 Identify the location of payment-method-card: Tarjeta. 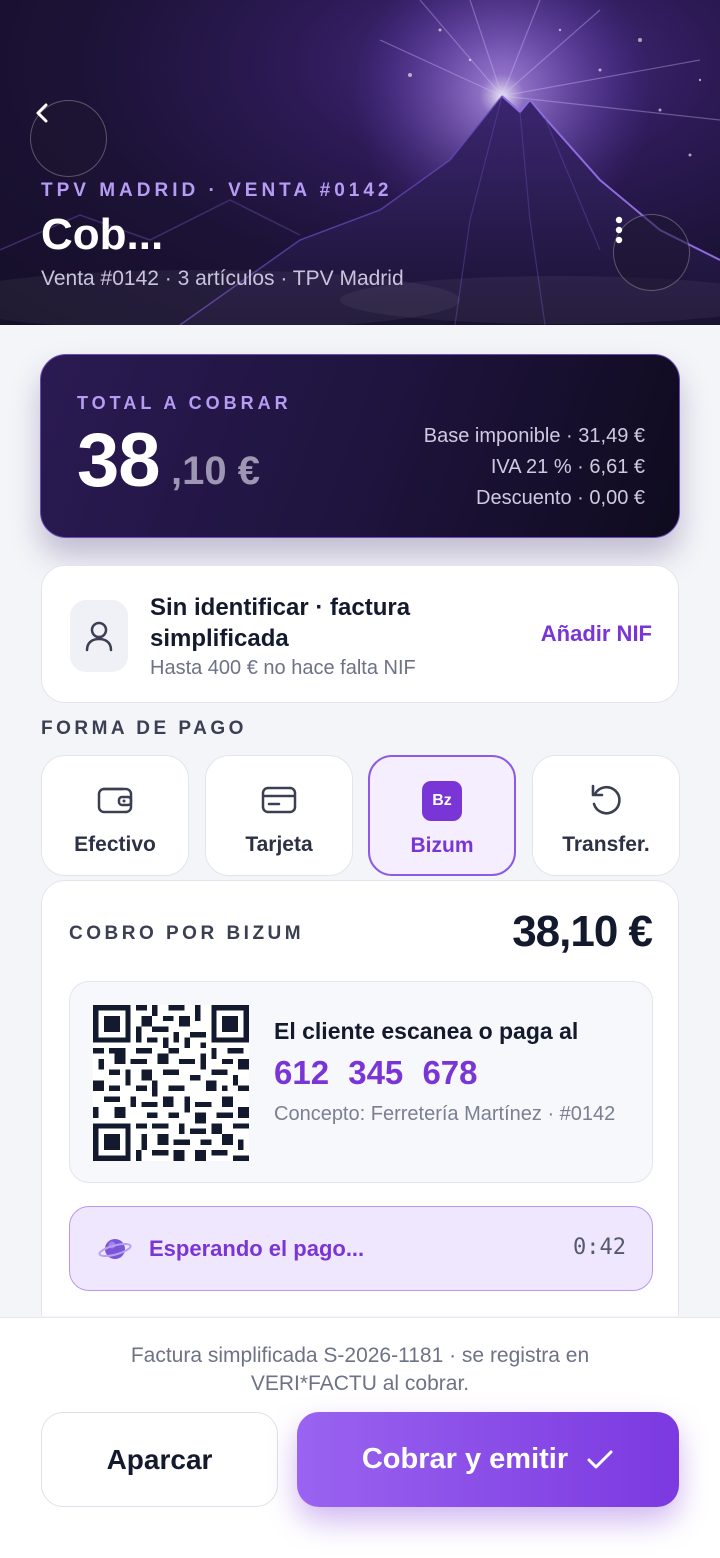
(279, 815).